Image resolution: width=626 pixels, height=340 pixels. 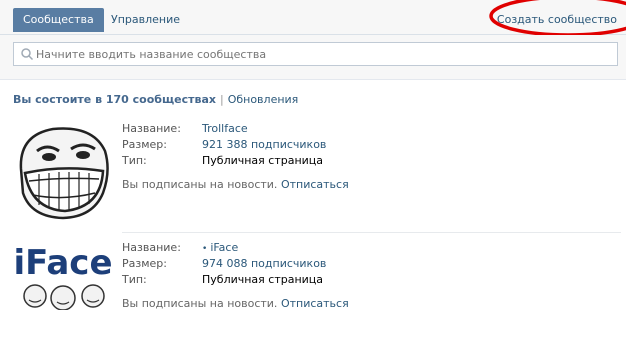 I want to click on iface-image: iFace, so click(x=63, y=275).